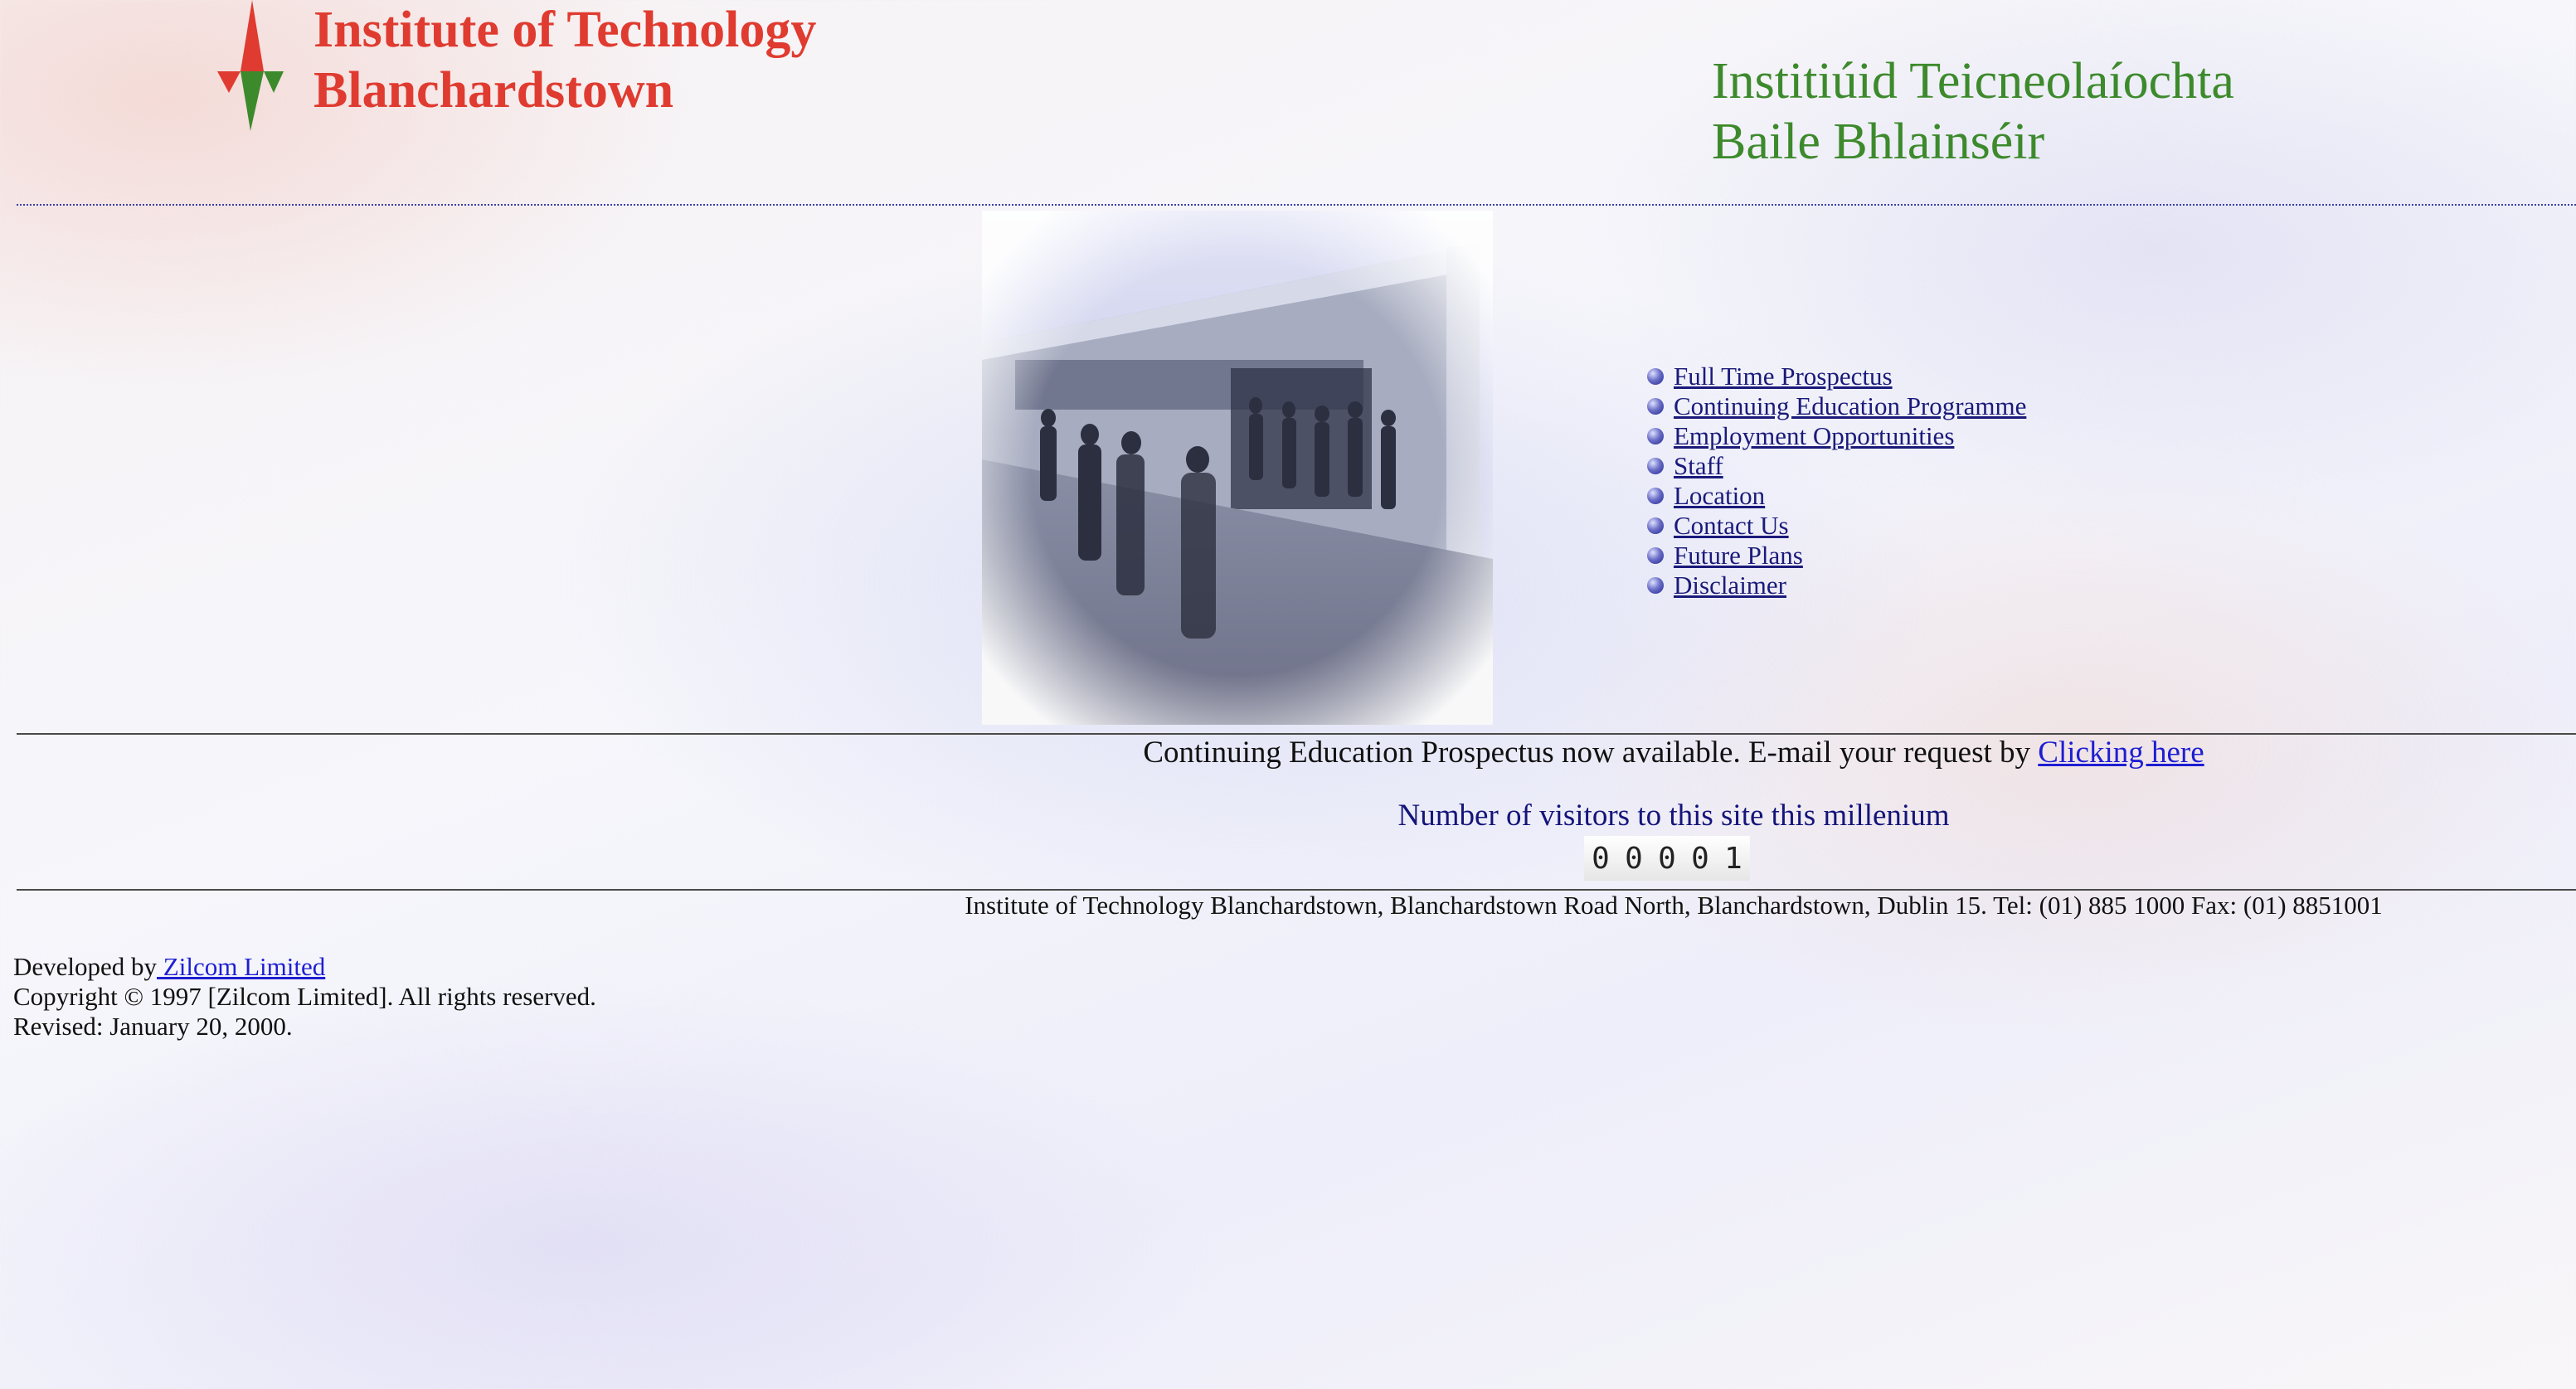  I want to click on menu-item-location: Location, so click(1837, 496).